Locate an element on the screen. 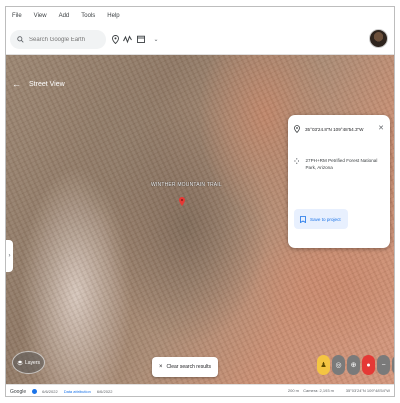  clear-search-results-button: × Clear search results is located at coordinates (185, 367).